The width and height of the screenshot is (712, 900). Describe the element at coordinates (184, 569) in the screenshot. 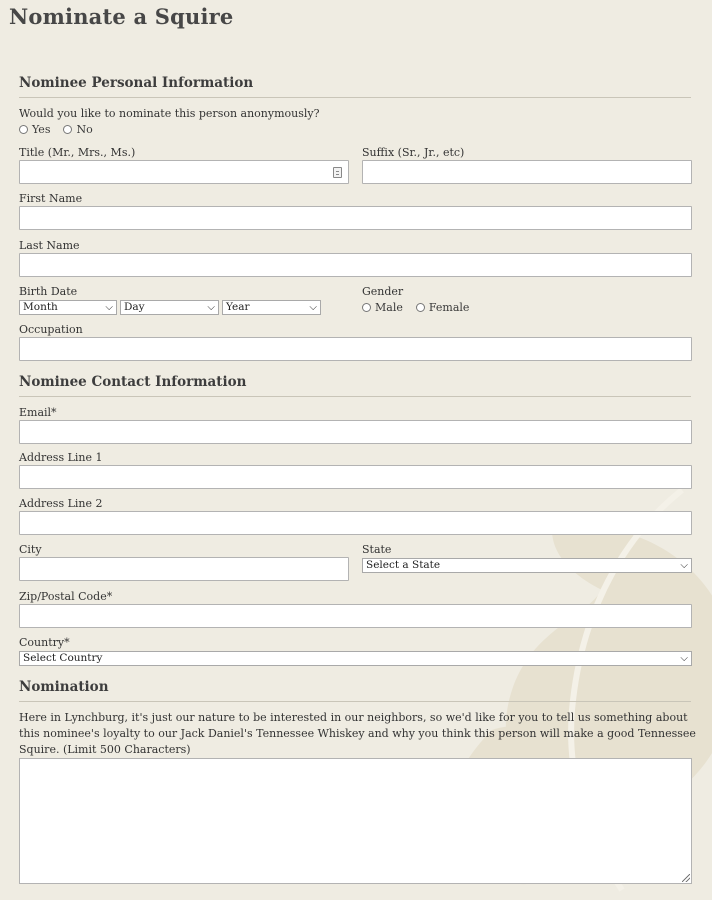

I see `city-input` at that location.